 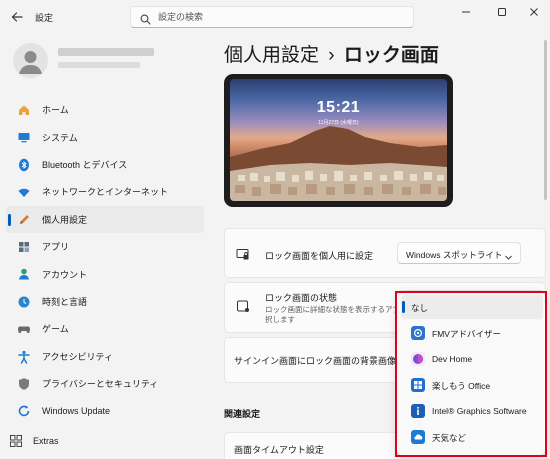 I want to click on avatar, so click(x=30, y=60).